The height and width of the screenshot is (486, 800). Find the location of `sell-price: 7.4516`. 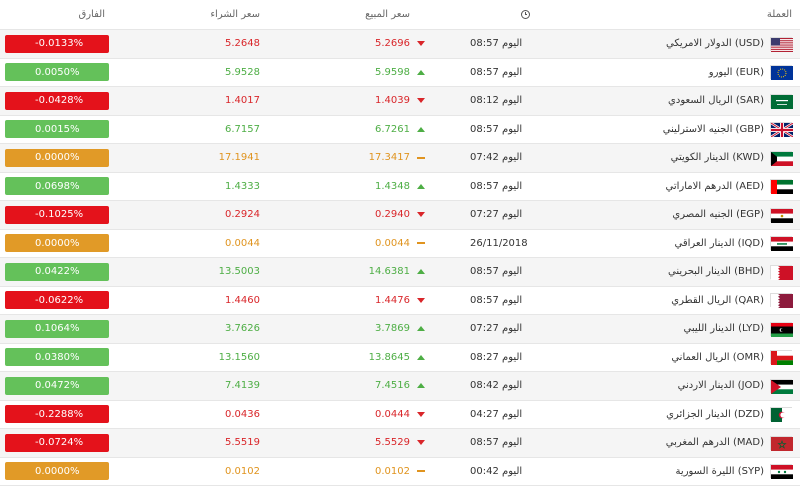

sell-price: 7.4516 is located at coordinates (392, 386).